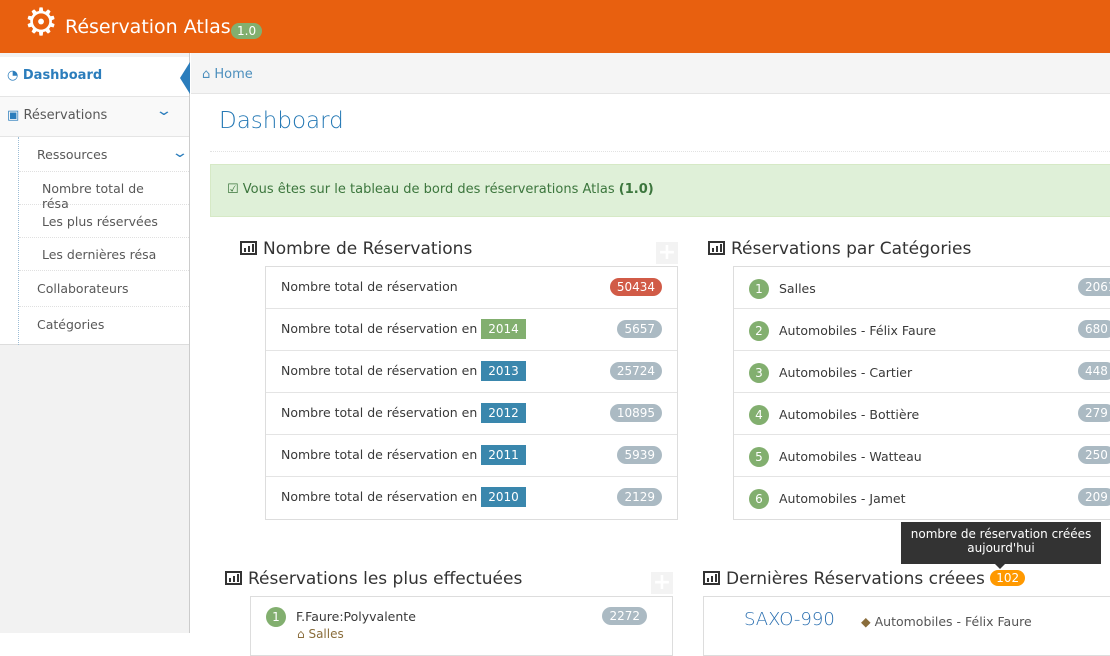 This screenshot has width=1110, height=656. Describe the element at coordinates (369, 286) in the screenshot. I see `item-label: Nombre total de réservation` at that location.